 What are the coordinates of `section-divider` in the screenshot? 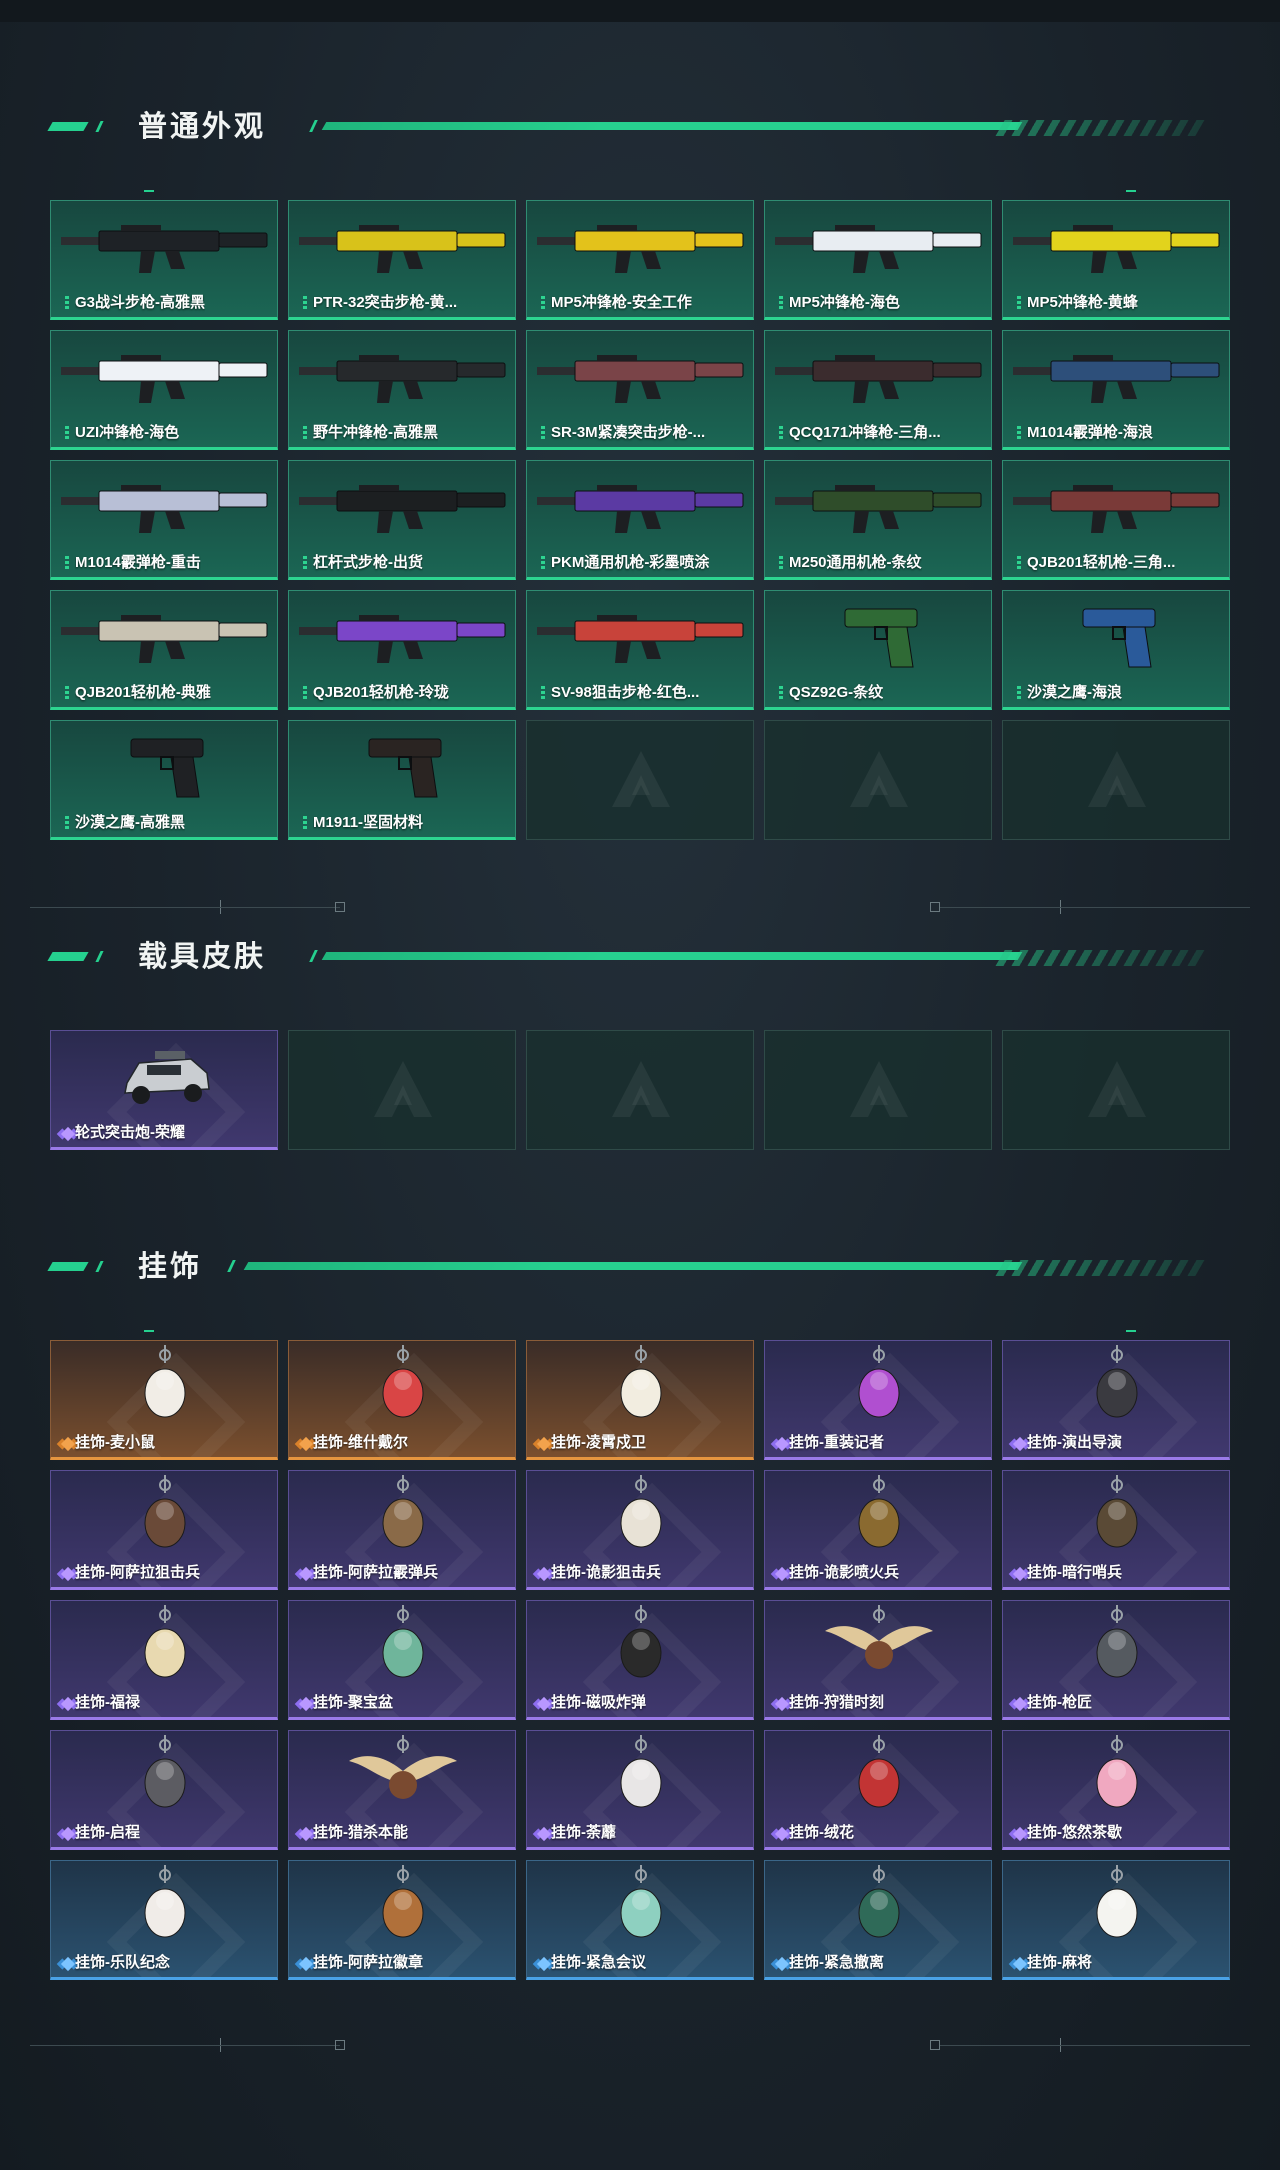 It's located at (640, 908).